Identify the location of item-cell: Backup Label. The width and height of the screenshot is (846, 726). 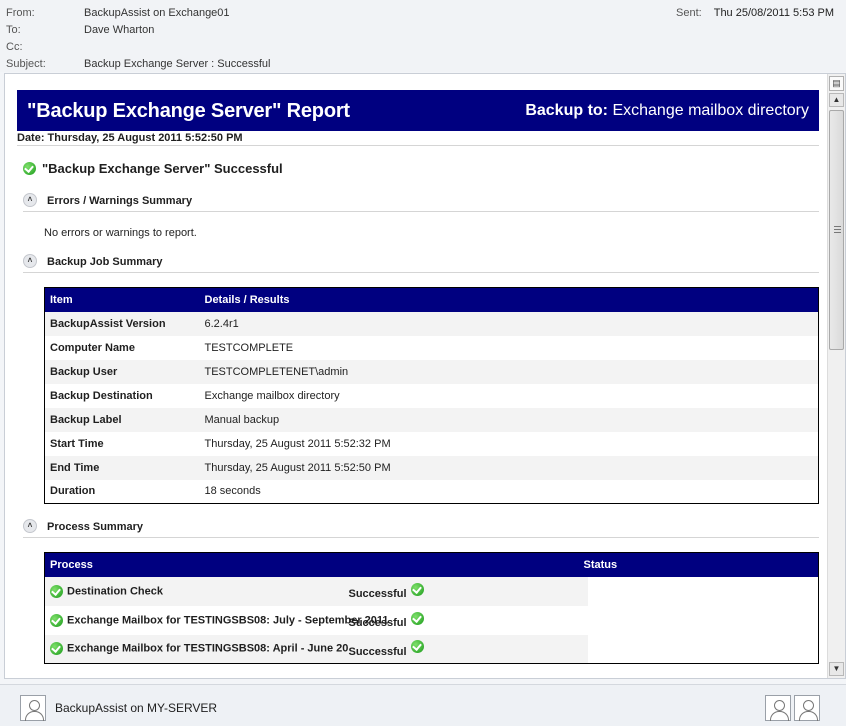
(122, 419).